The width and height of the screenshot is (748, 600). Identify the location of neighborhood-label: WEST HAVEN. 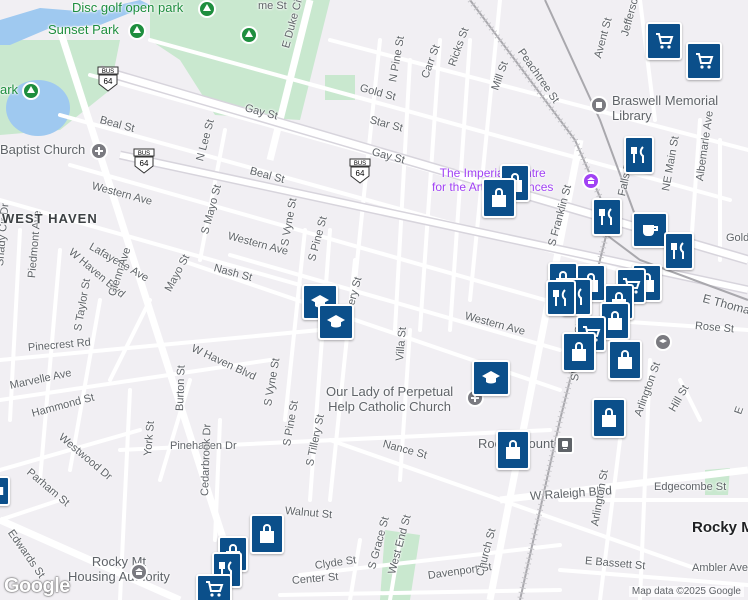
(50, 218).